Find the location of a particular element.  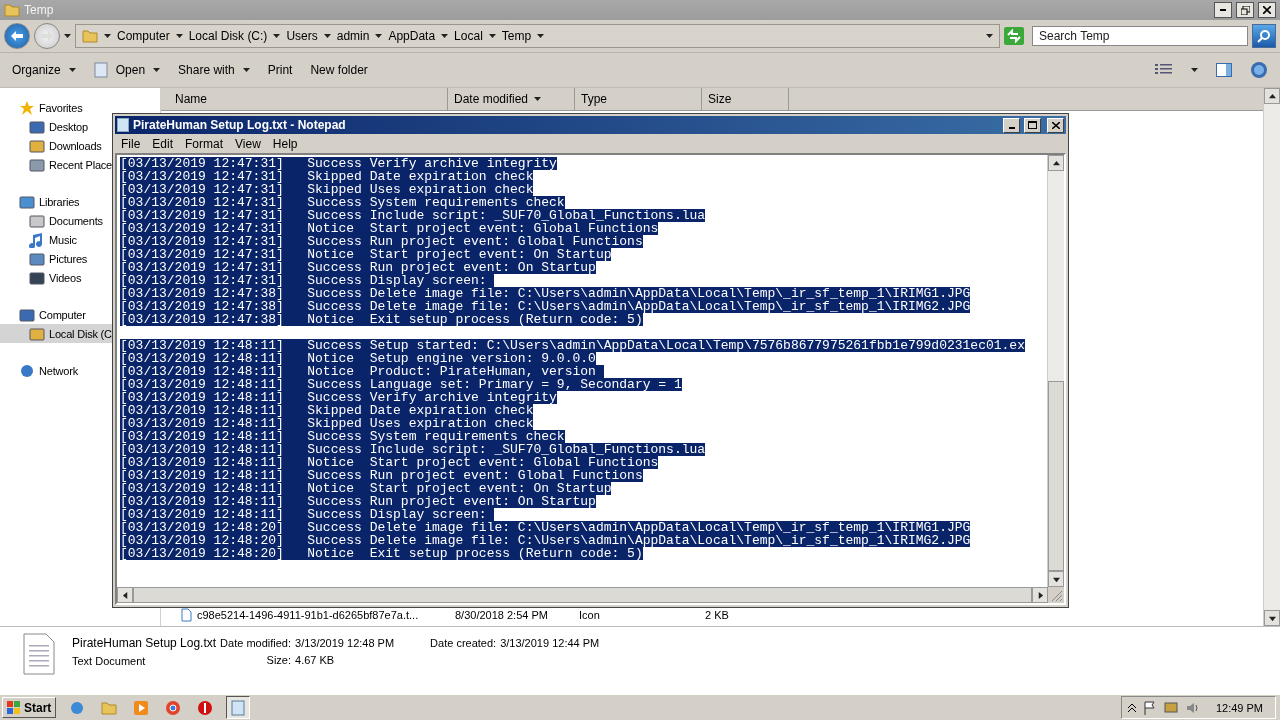

music-note-icon is located at coordinates (37, 239).